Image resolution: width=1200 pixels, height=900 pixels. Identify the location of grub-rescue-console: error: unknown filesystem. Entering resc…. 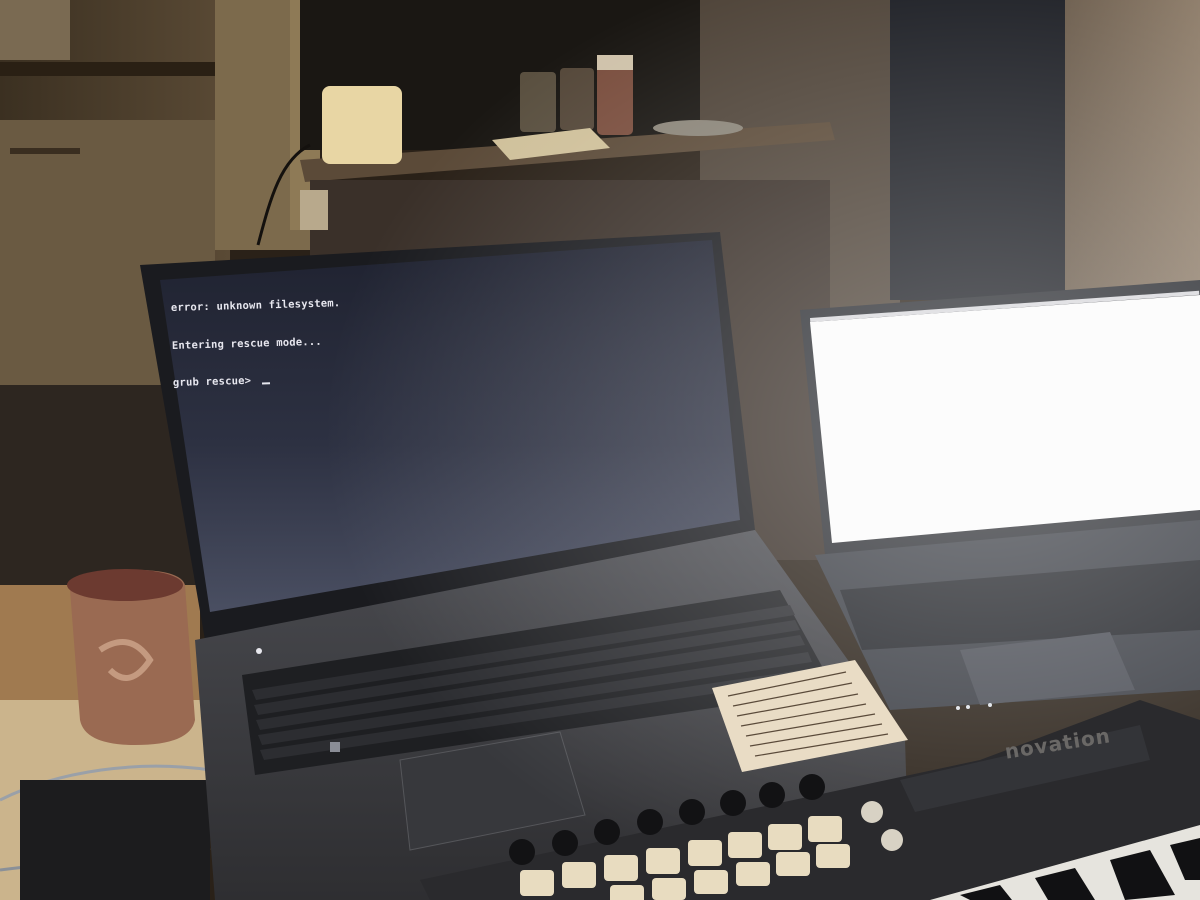
(256, 337).